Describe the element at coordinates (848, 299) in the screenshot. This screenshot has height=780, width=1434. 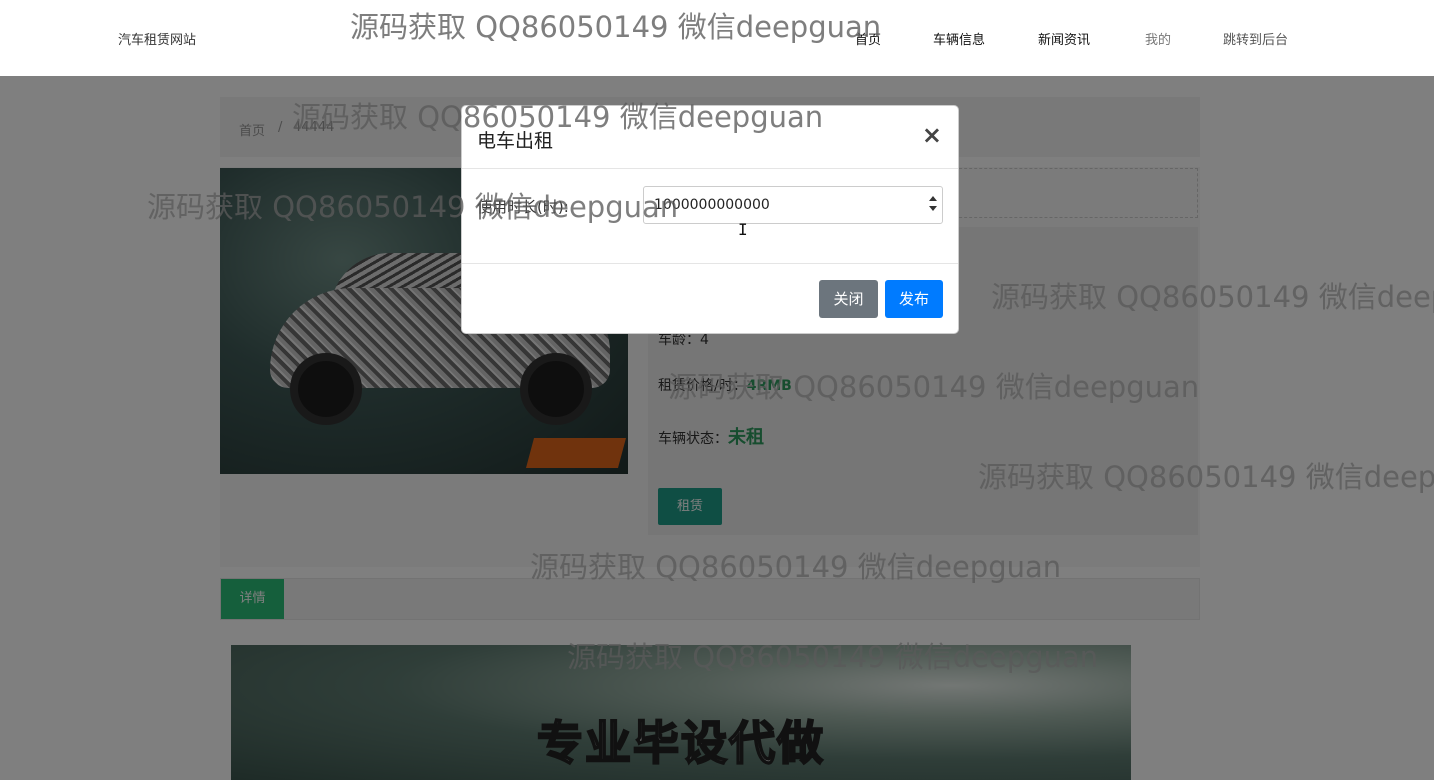
I see `close-button: 关闭` at that location.